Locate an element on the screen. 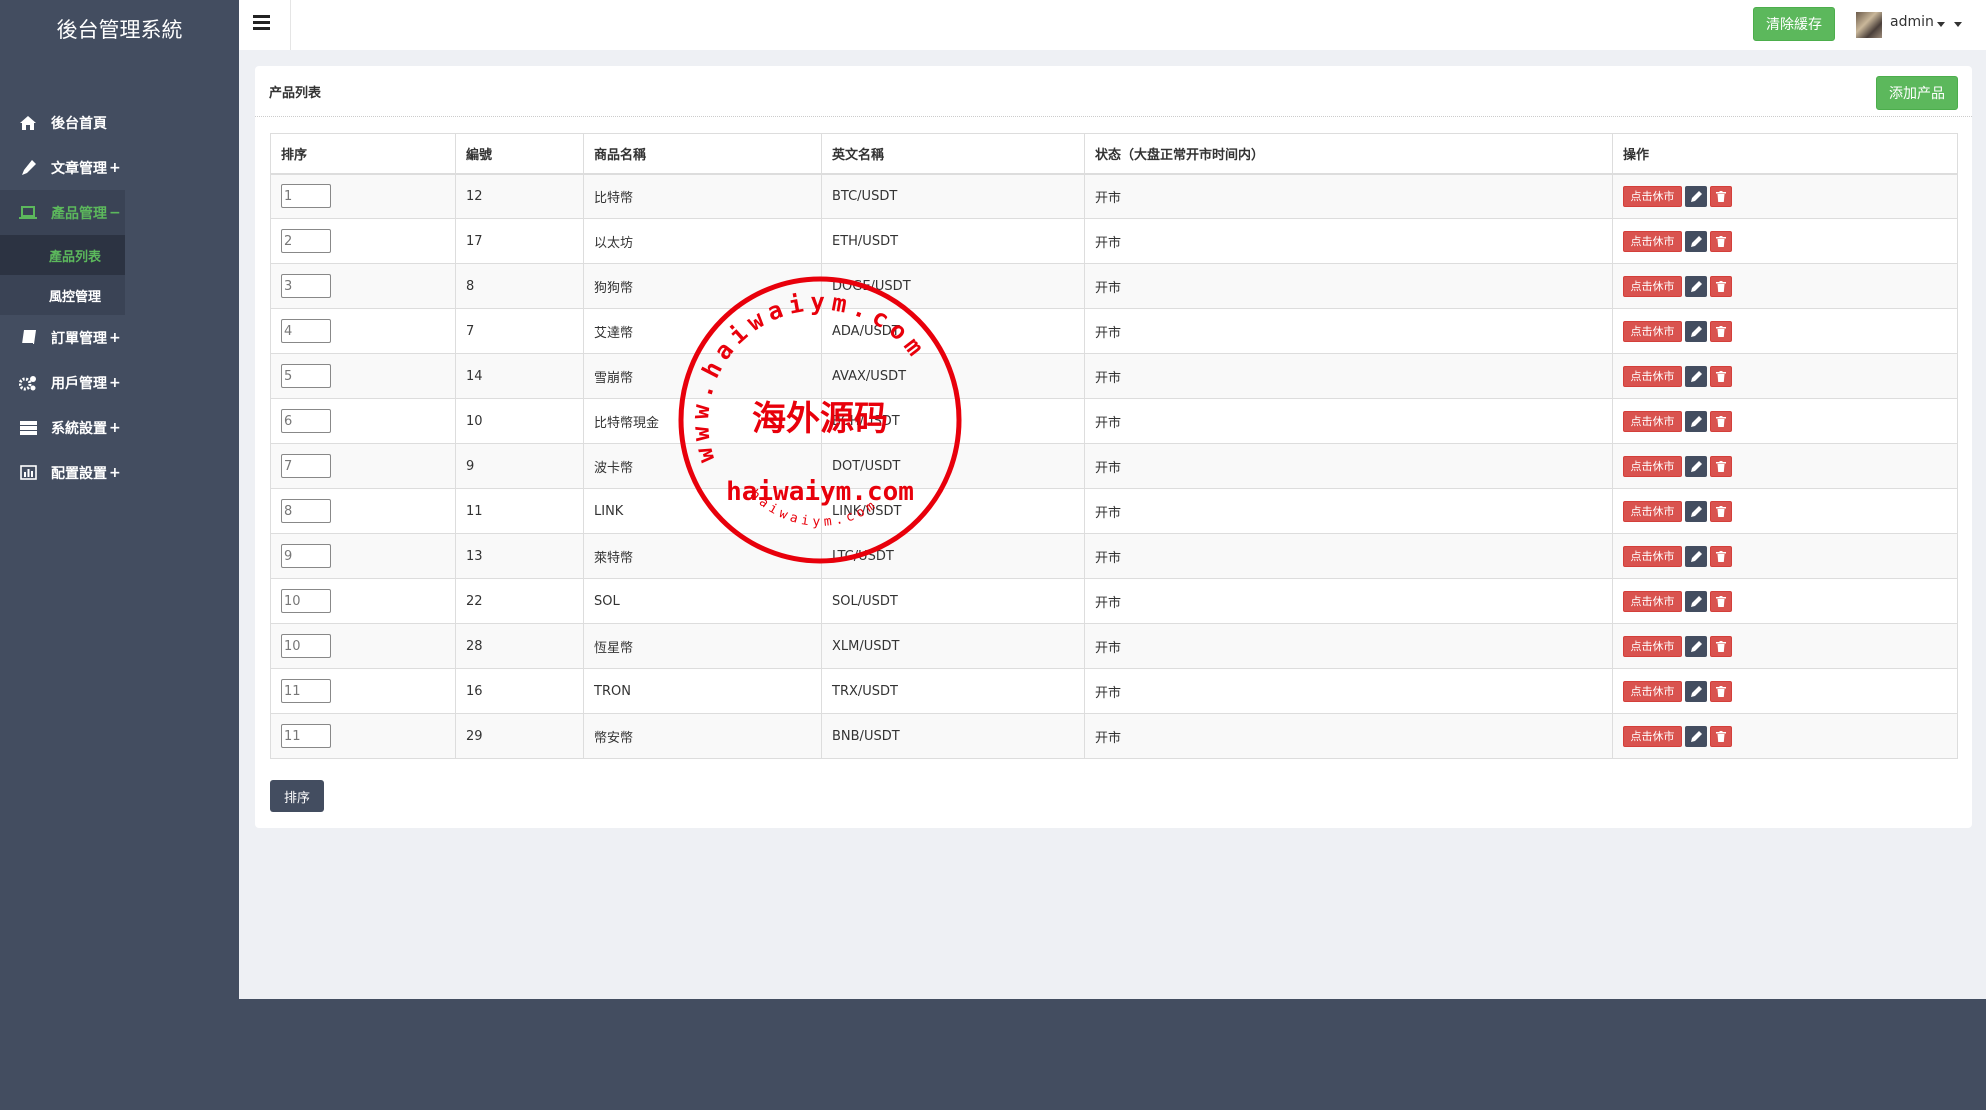  sidebar-item-1: 後台首頁 is located at coordinates (119, 122).